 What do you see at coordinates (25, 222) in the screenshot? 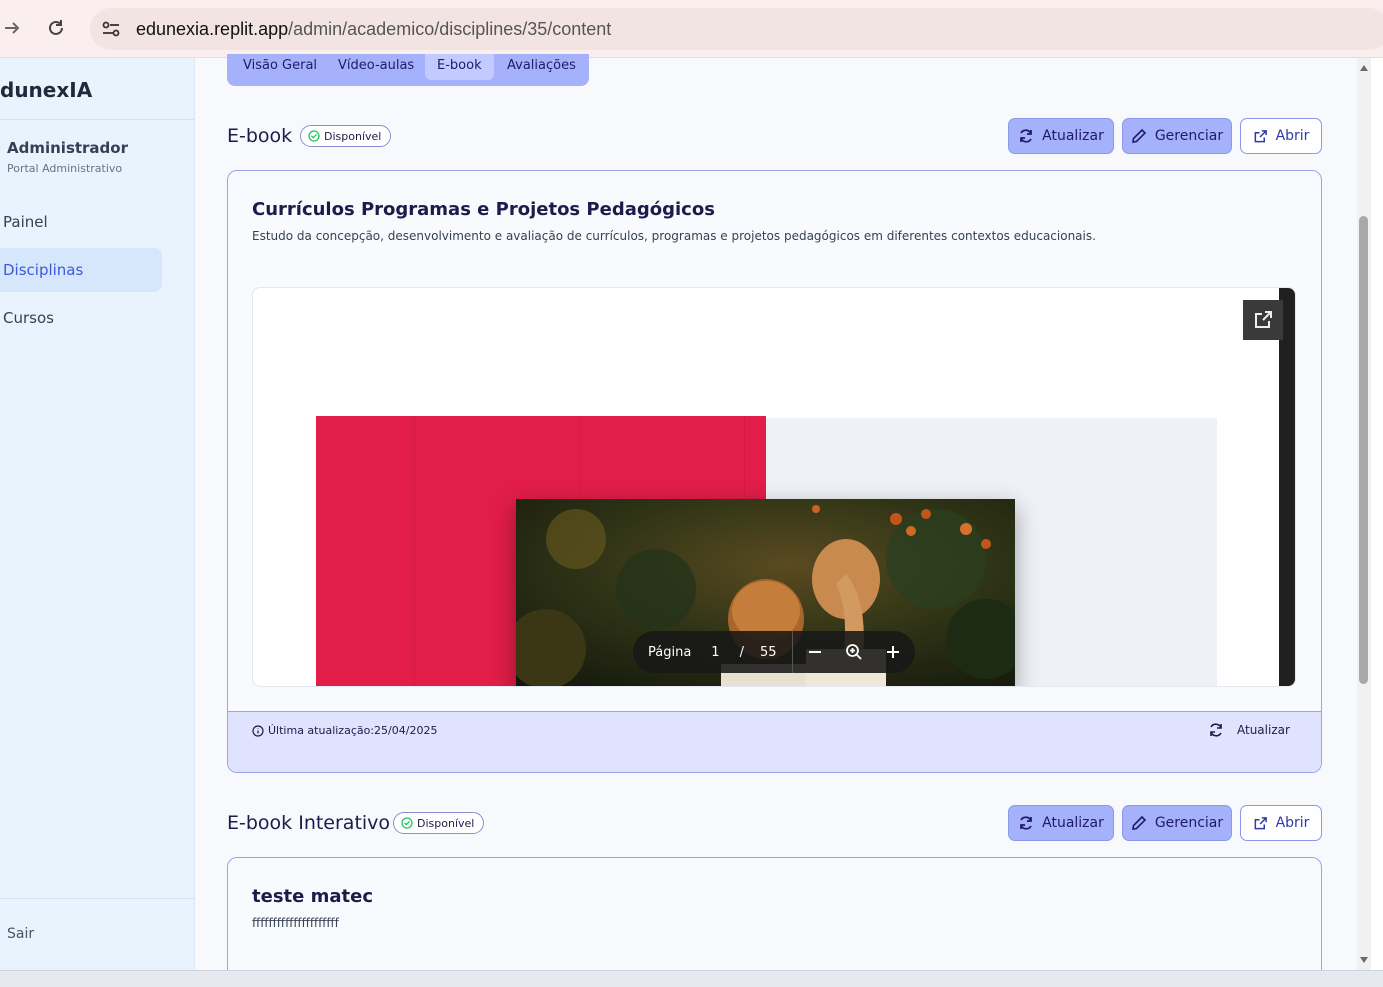
I see `sidebar-item-label: Painel` at bounding box center [25, 222].